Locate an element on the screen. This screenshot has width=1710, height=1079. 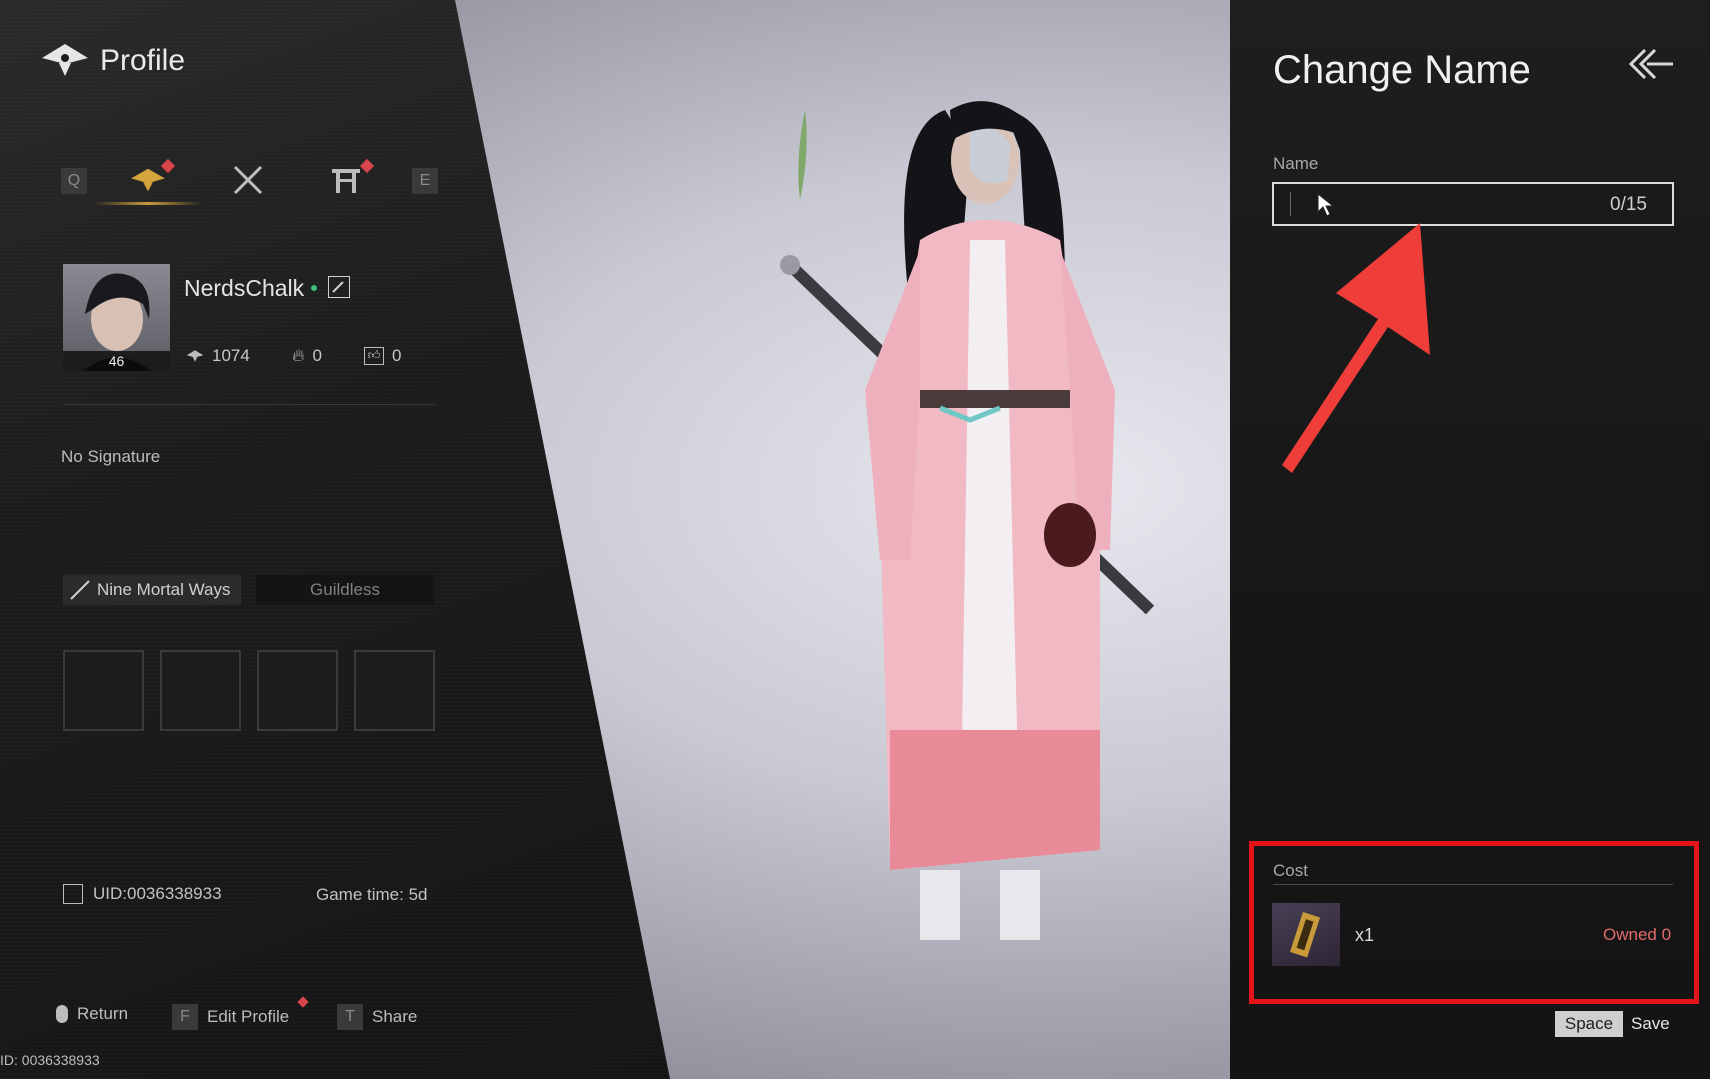
gate-icon is located at coordinates (346, 181).